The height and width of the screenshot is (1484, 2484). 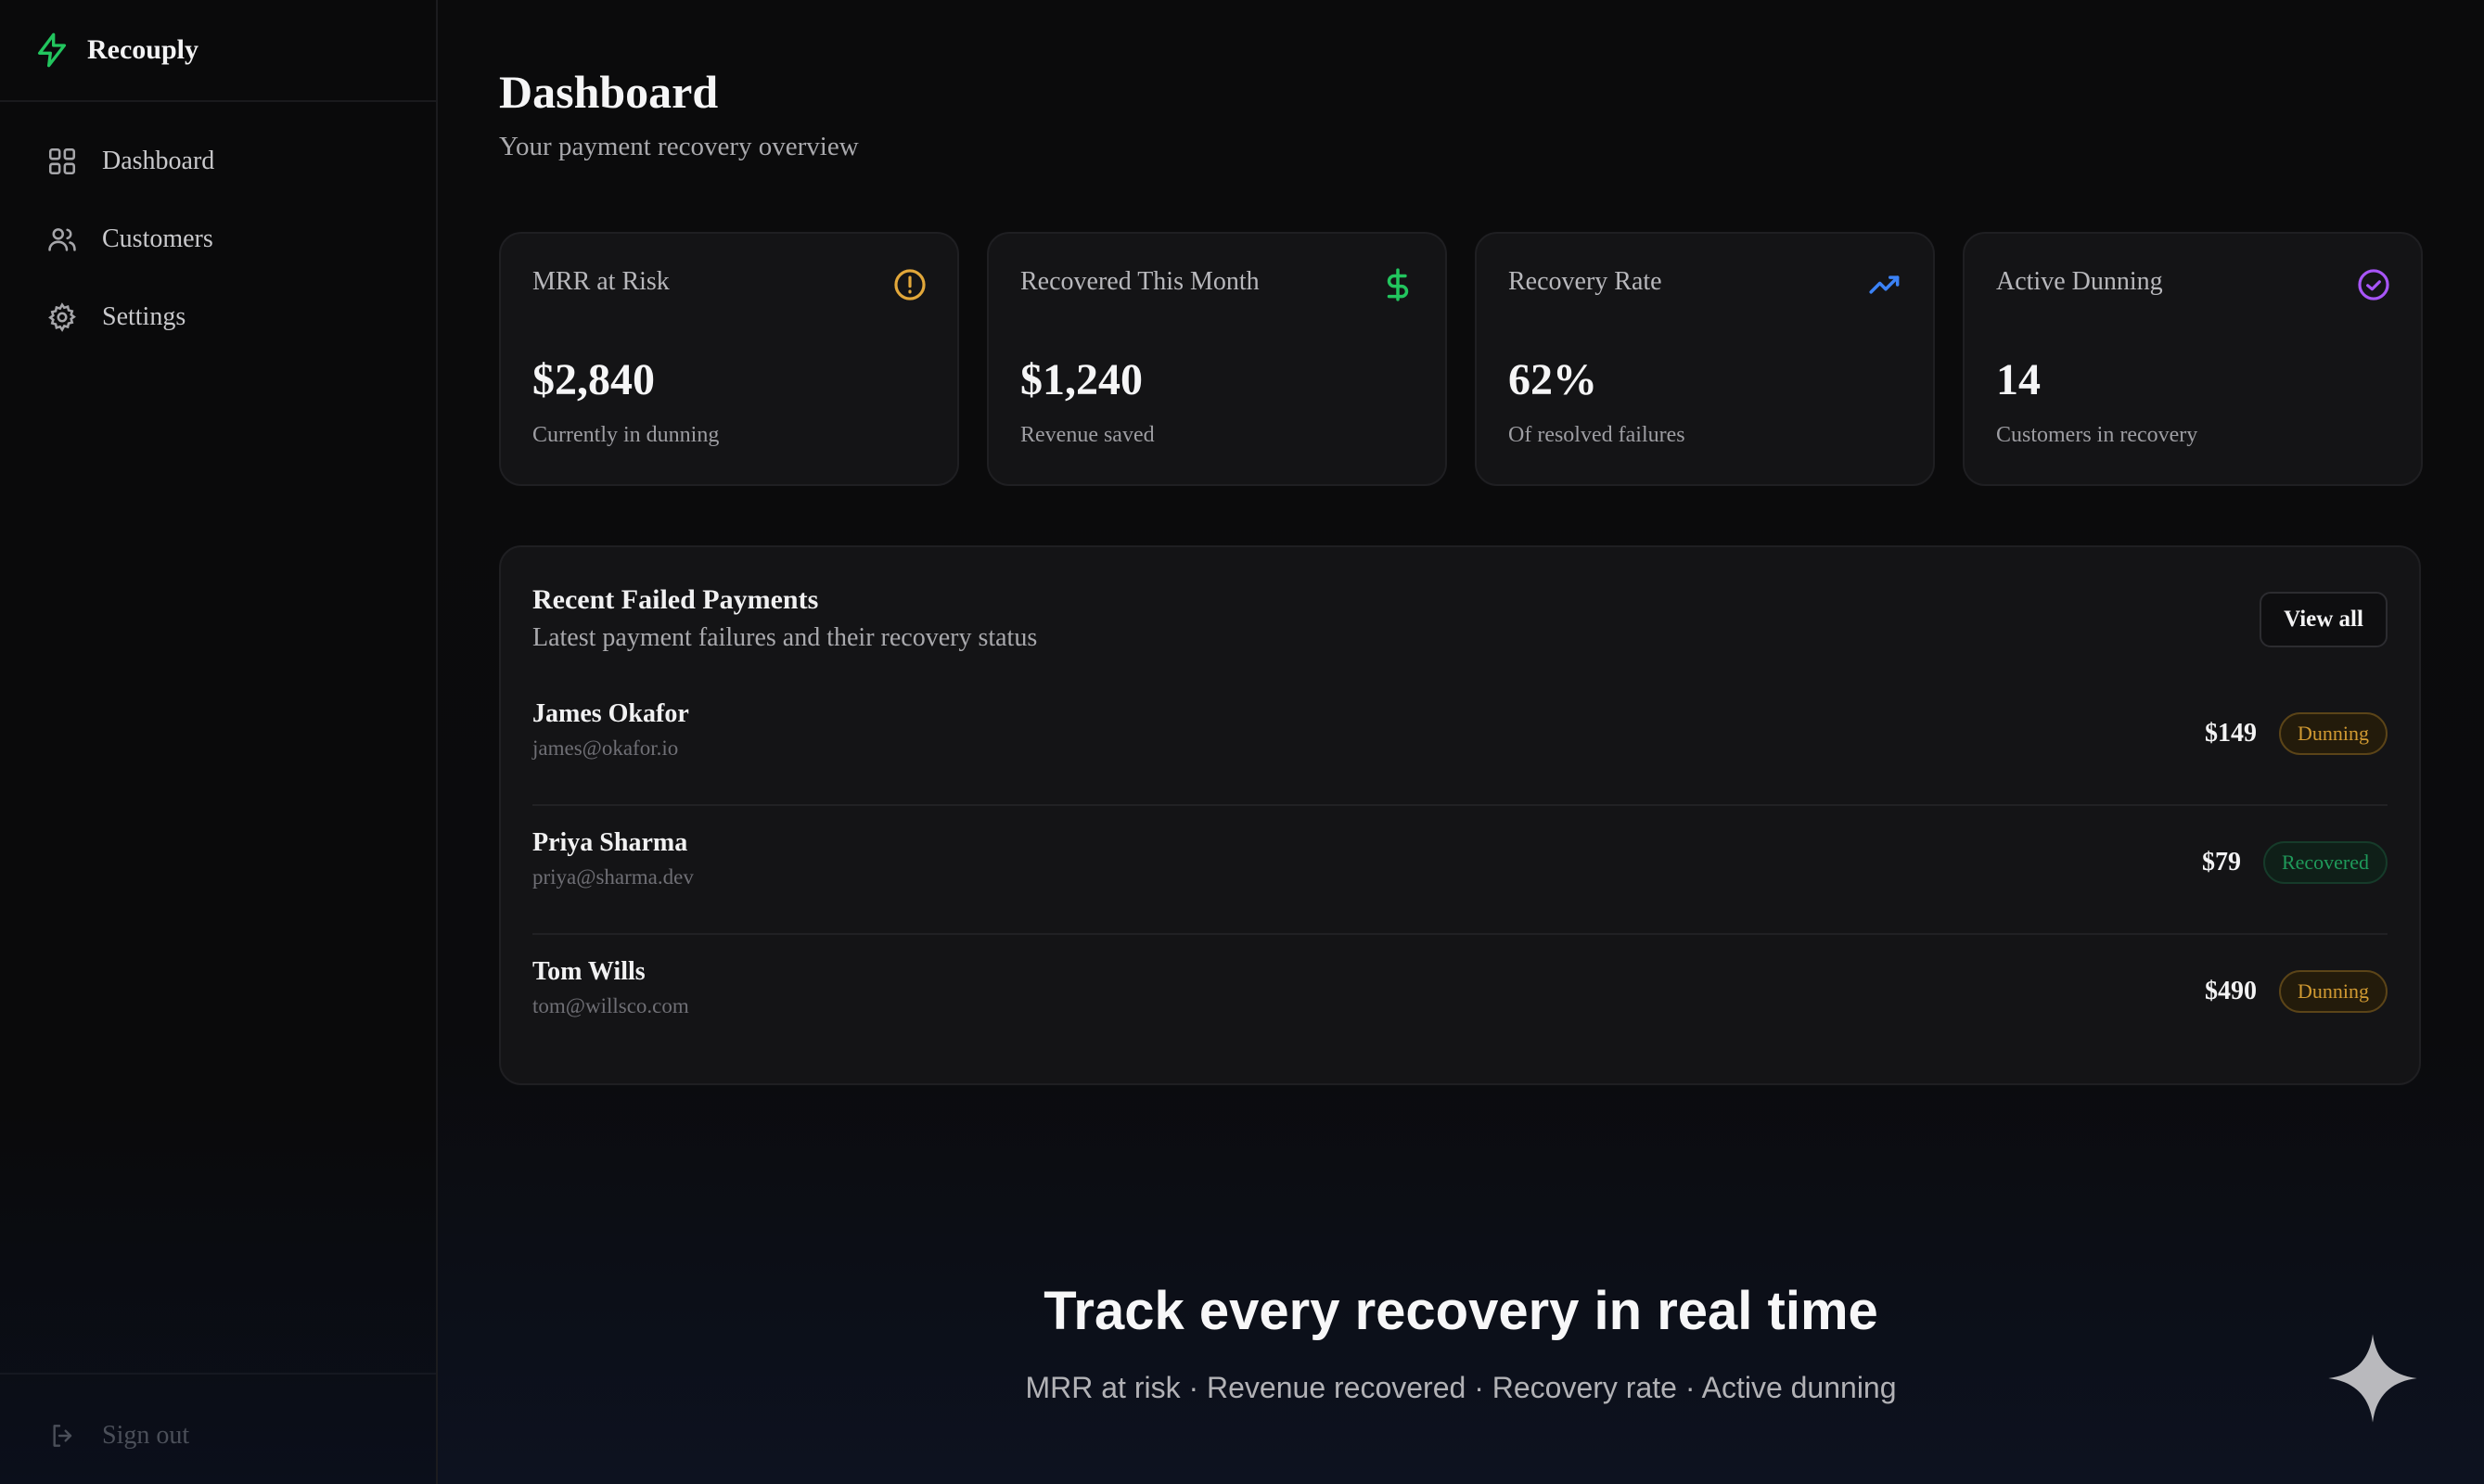 I want to click on grid-icon, so click(x=62, y=161).